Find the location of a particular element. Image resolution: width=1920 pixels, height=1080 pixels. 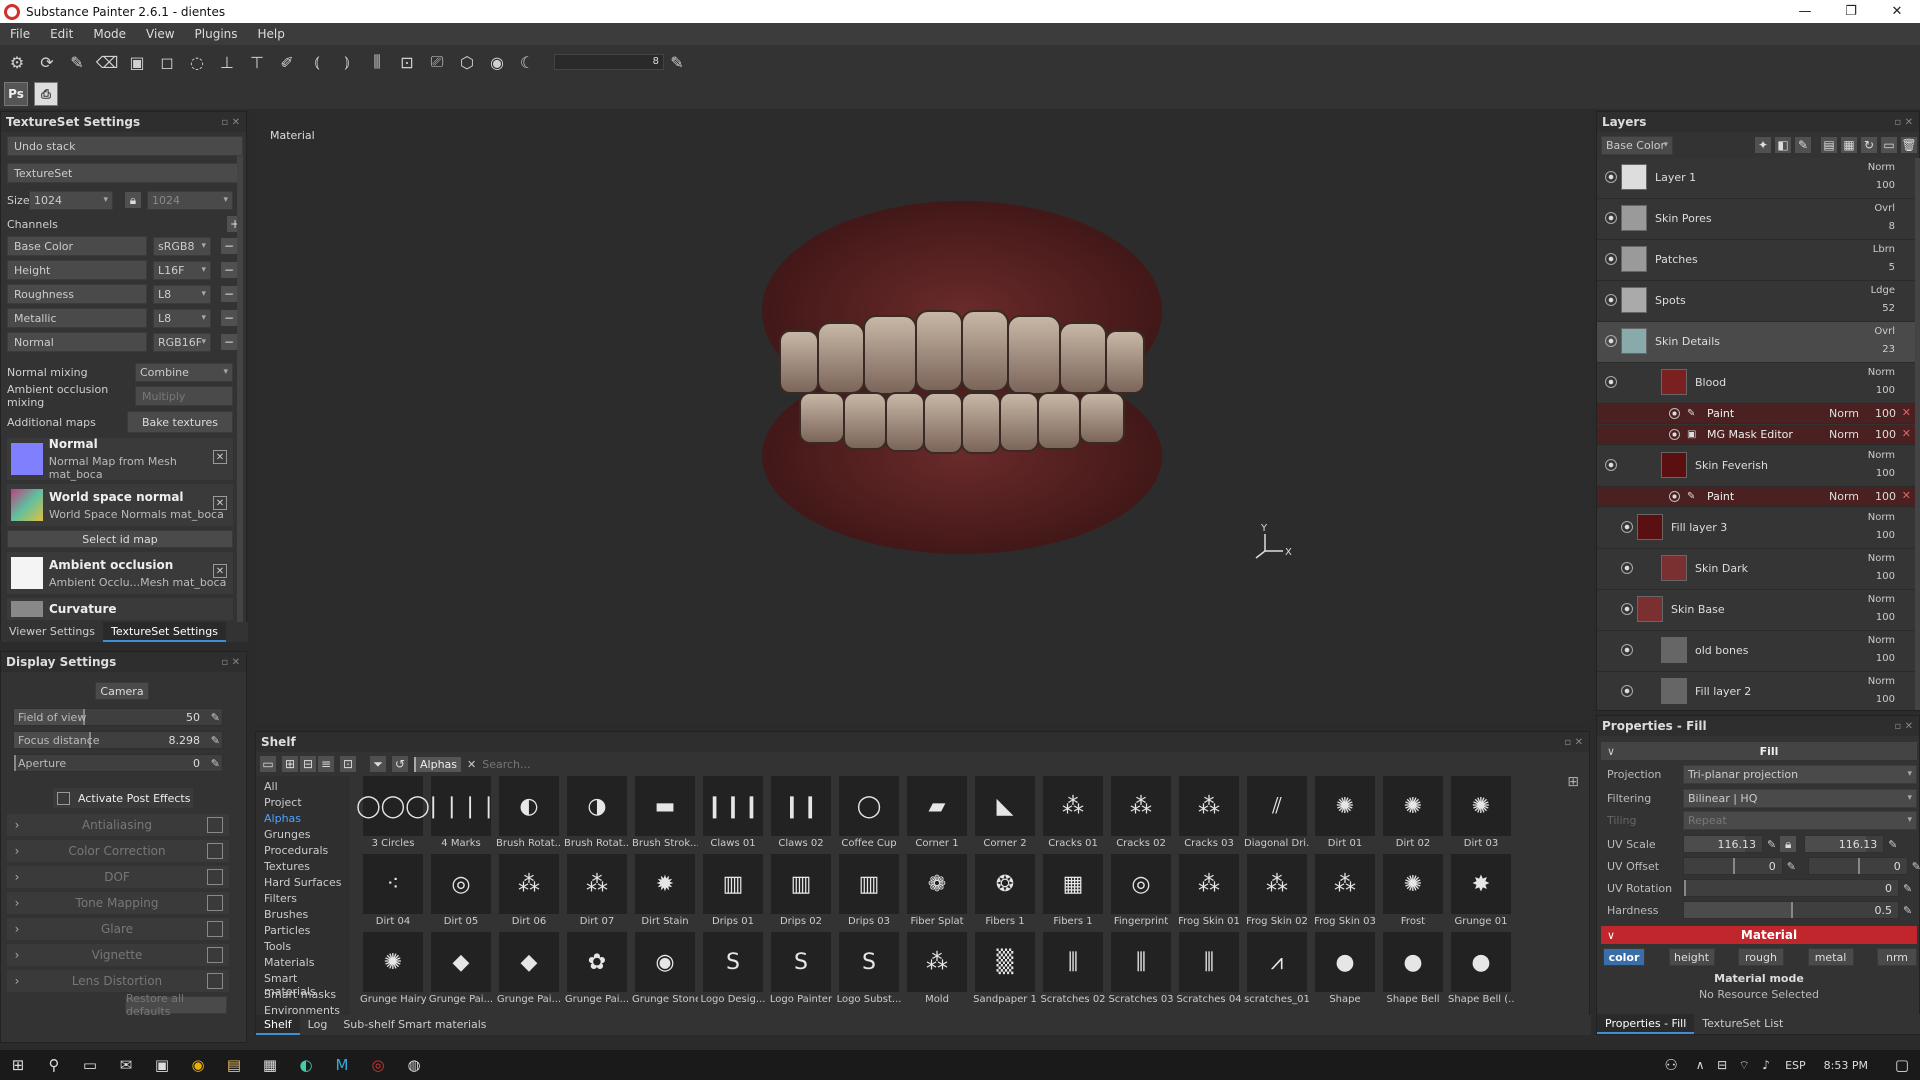

paint-brush-icon: ✎ is located at coordinates (77, 62).